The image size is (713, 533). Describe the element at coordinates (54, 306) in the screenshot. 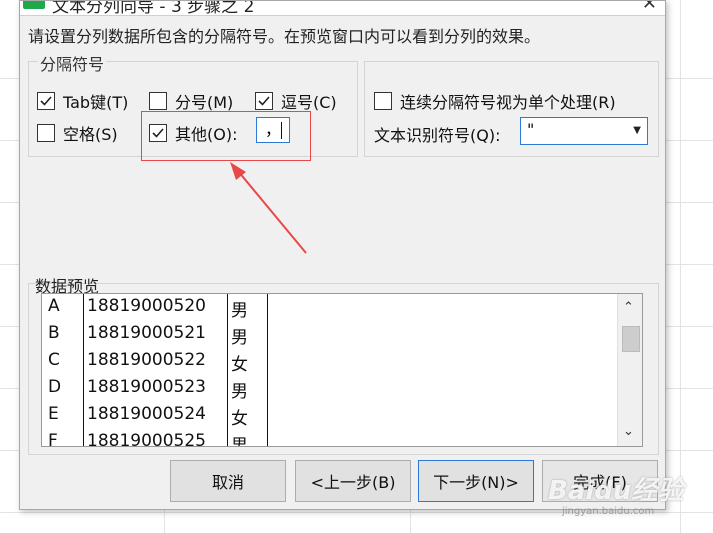

I see `preview-cell: A` at that location.